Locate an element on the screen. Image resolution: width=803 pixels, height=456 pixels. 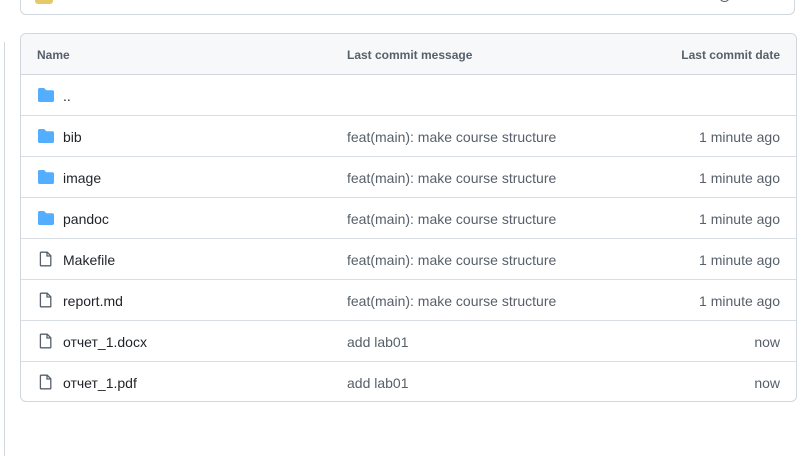
history-icon is located at coordinates (724, 1).